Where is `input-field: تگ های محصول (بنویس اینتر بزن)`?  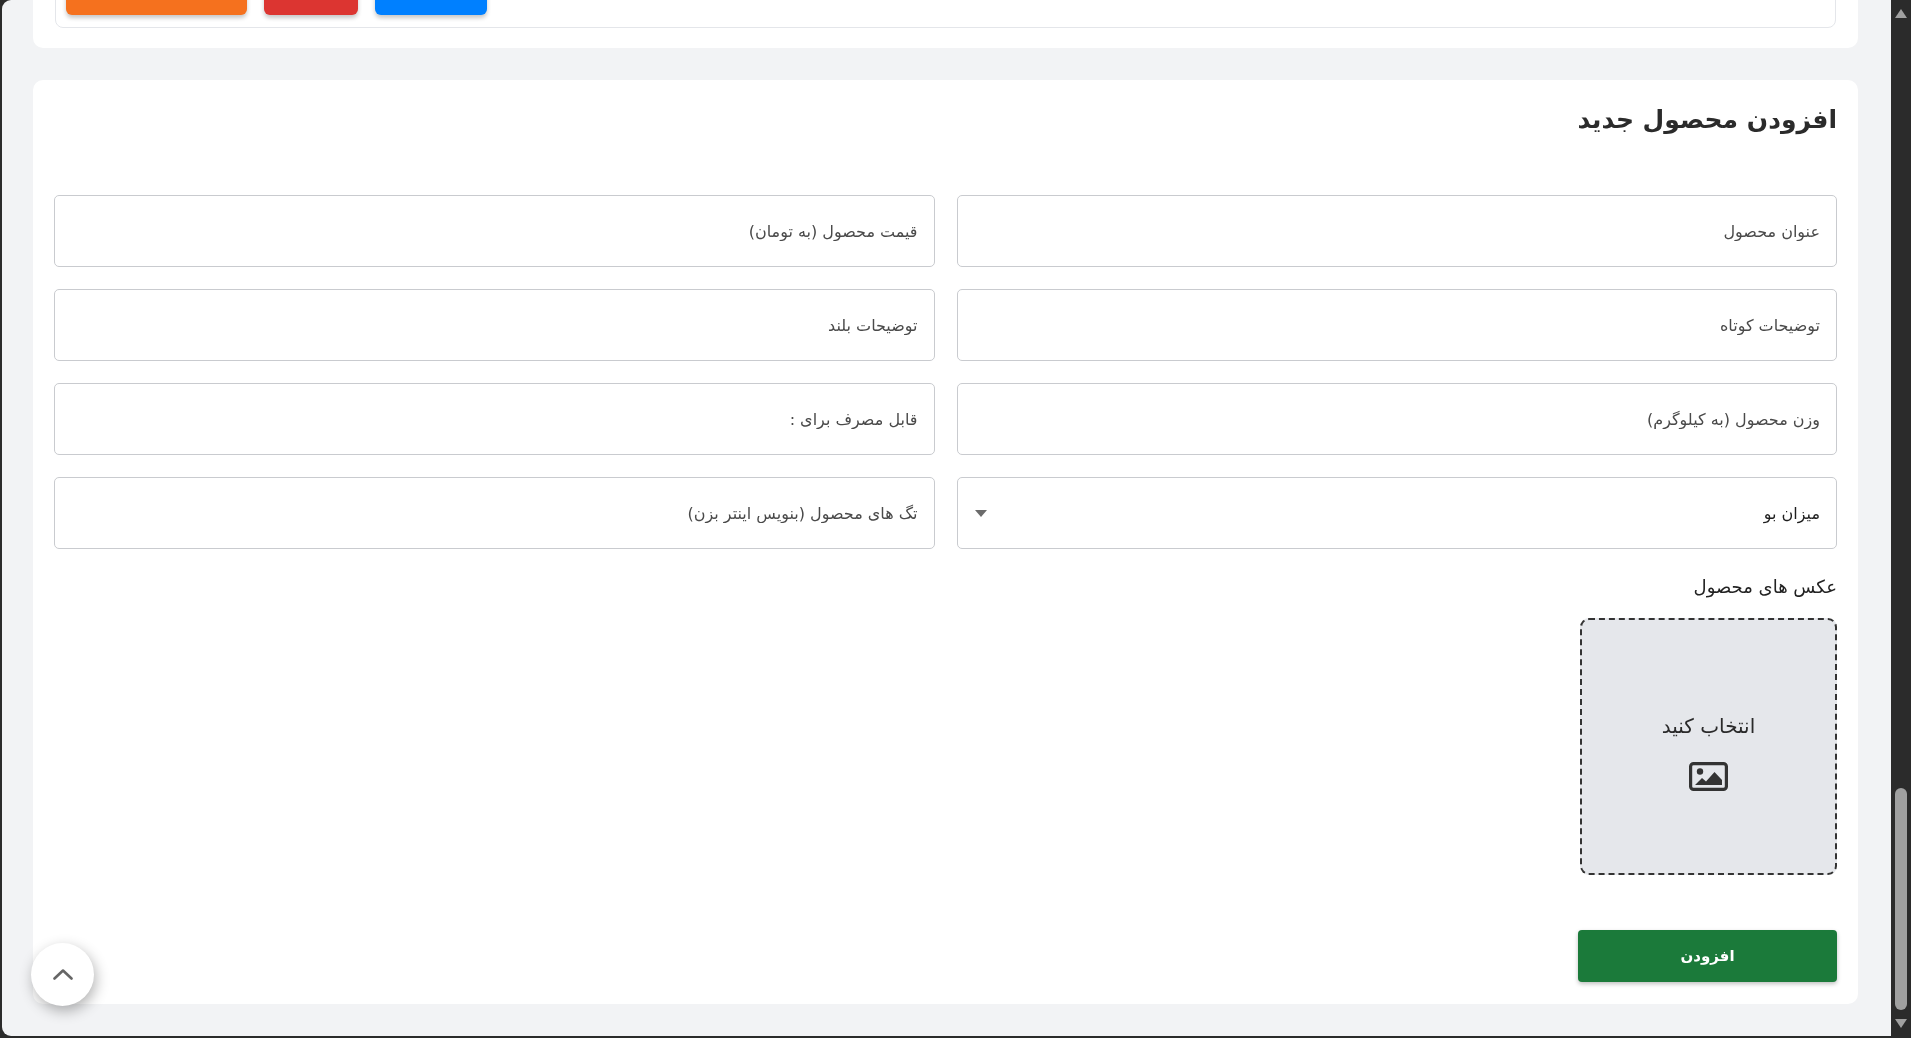
input-field: تگ های محصول (بنویس اینتر بزن) is located at coordinates (494, 513).